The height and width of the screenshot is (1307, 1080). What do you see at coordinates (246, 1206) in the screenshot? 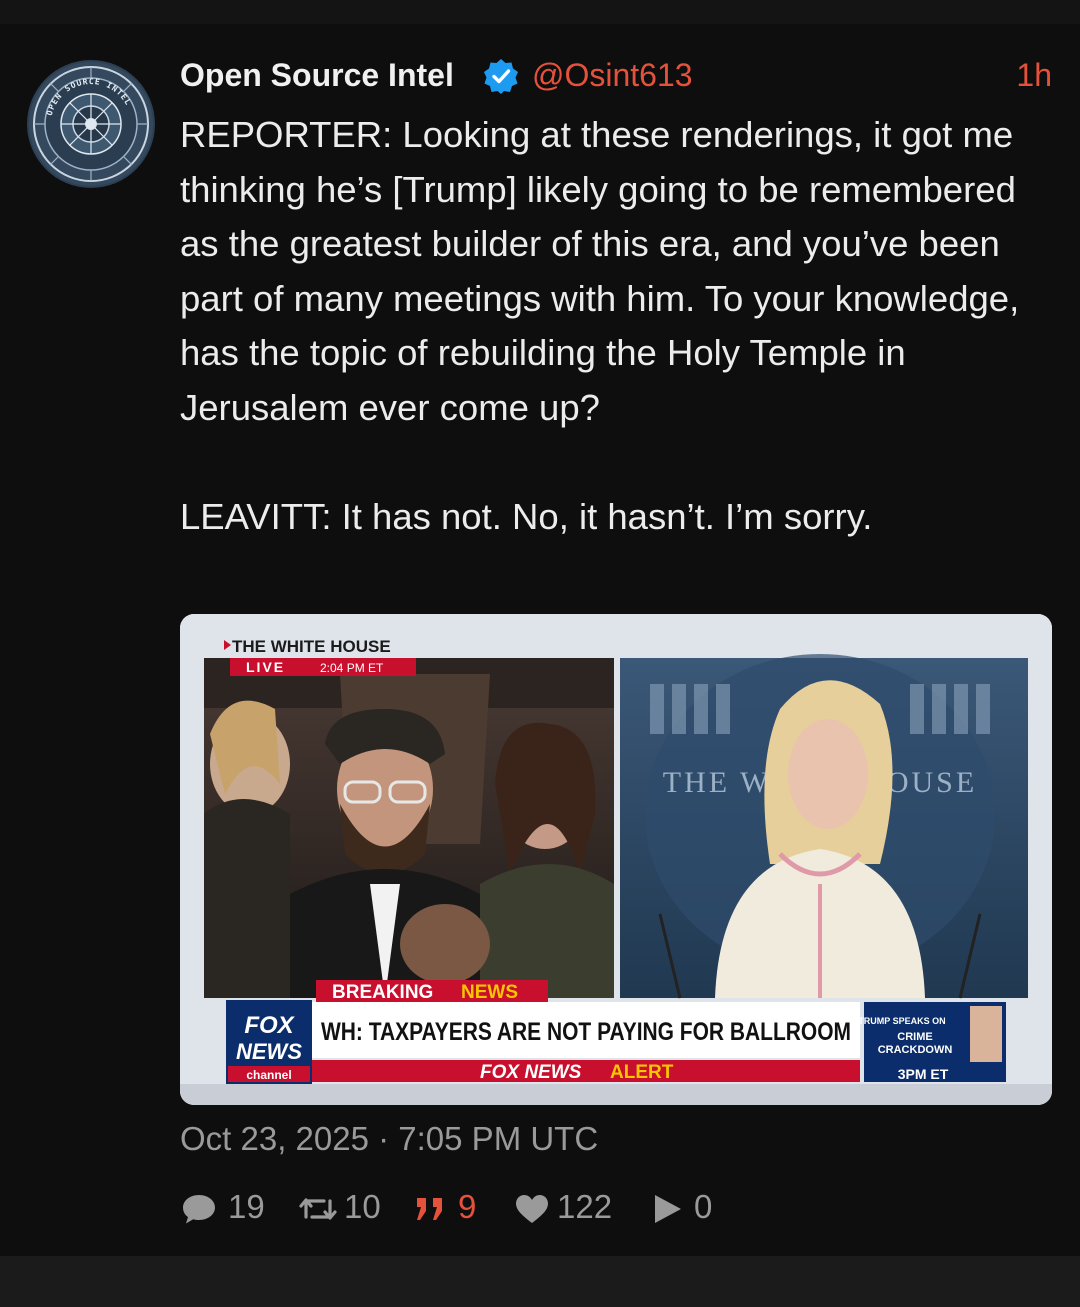
I see `reply-count: 19` at bounding box center [246, 1206].